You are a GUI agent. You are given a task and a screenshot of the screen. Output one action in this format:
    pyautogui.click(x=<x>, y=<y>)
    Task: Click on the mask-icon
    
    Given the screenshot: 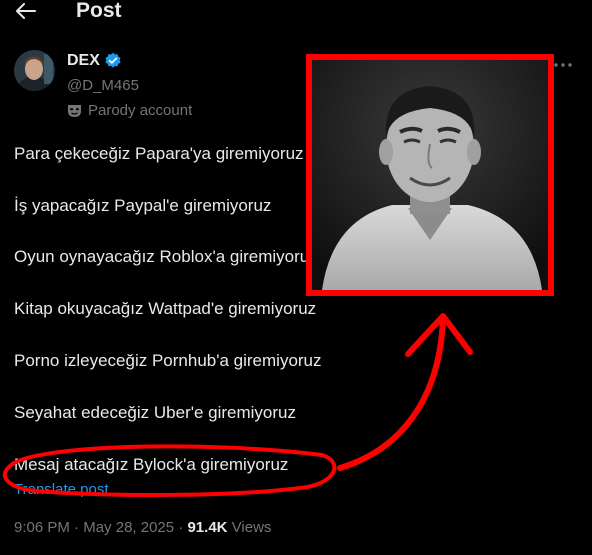 What is the action you would take?
    pyautogui.click(x=74, y=110)
    